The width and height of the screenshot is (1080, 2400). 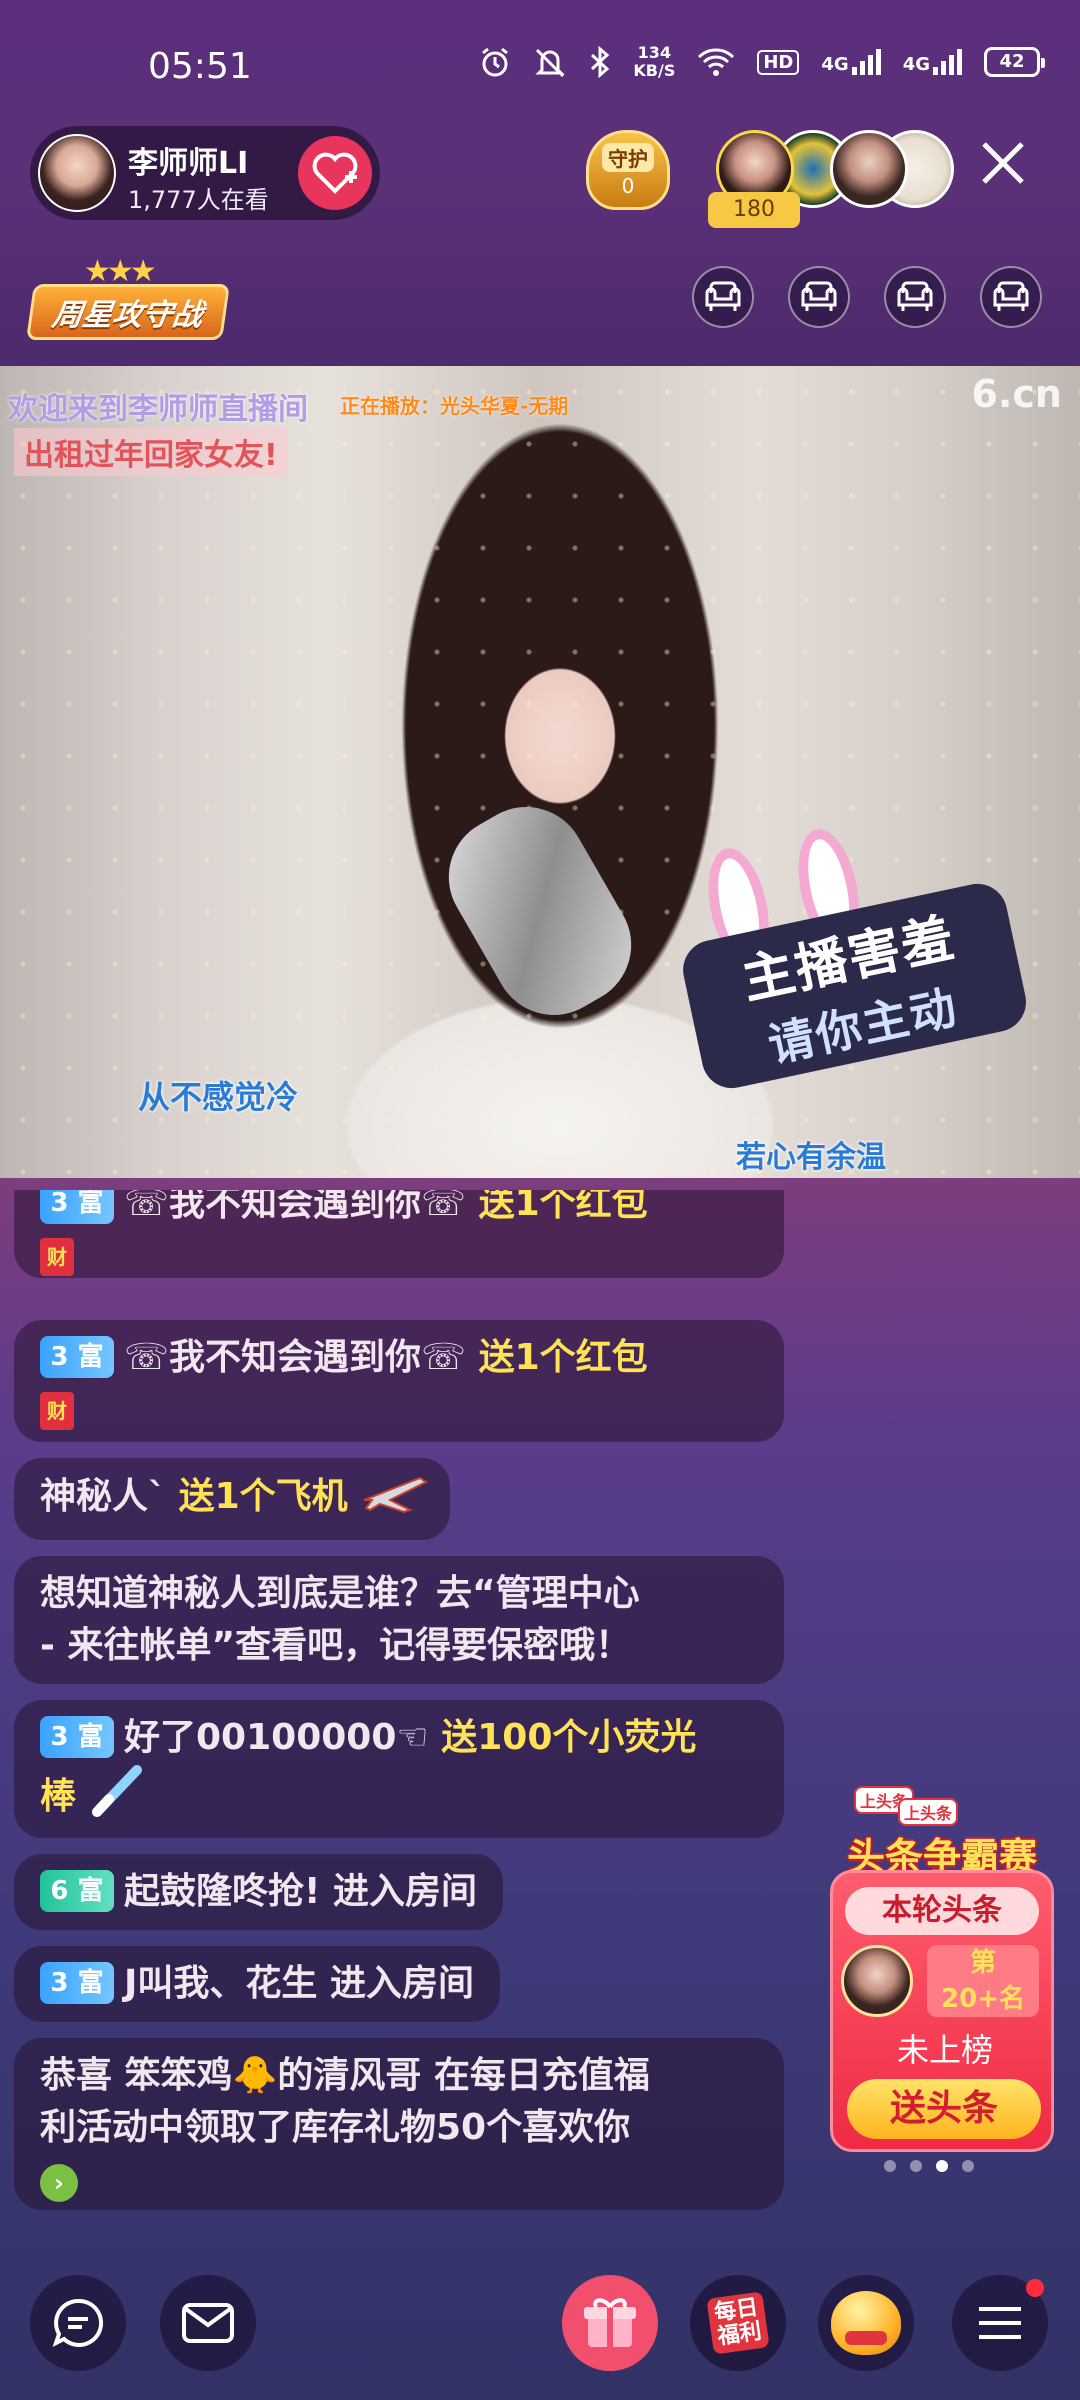 I want to click on glowstick-icon, so click(x=116, y=1791).